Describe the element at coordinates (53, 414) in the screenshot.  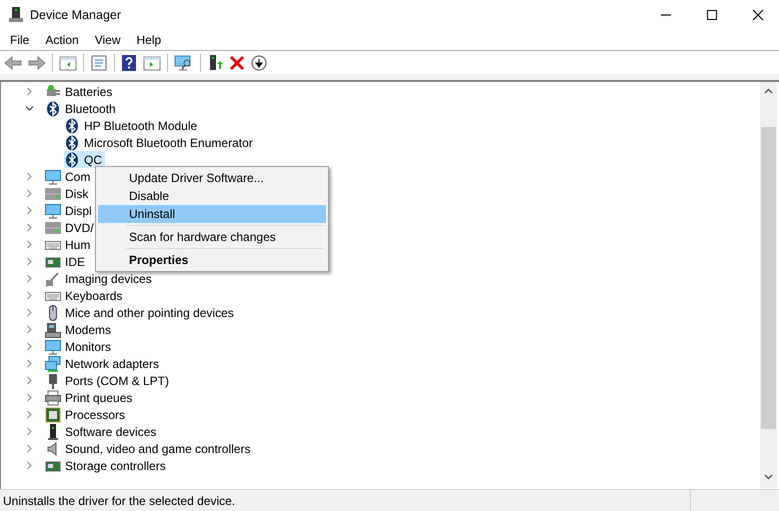
I see `chip-icon` at that location.